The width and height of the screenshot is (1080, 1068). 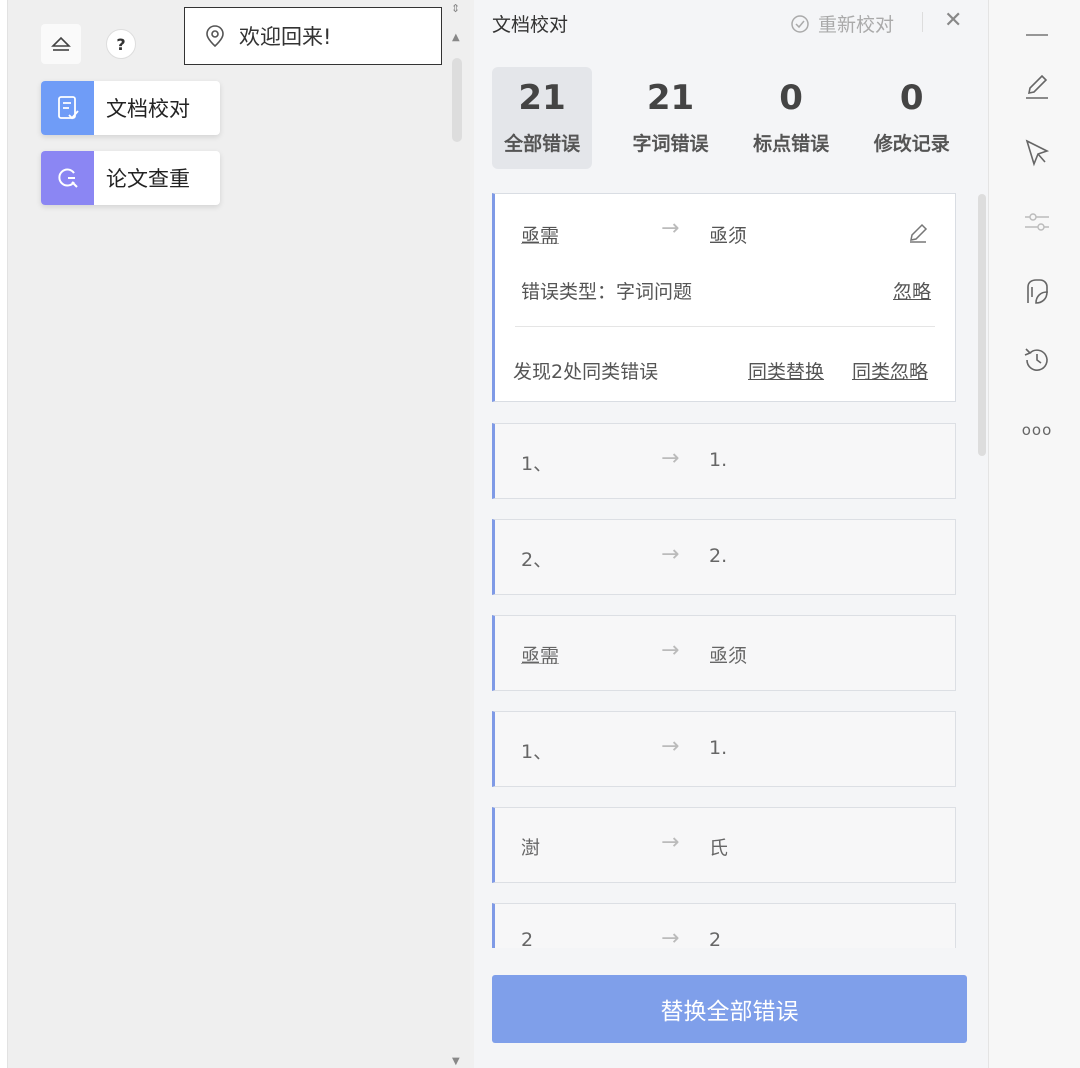 I want to click on right-toolbar: ooo, so click(x=1034, y=534).